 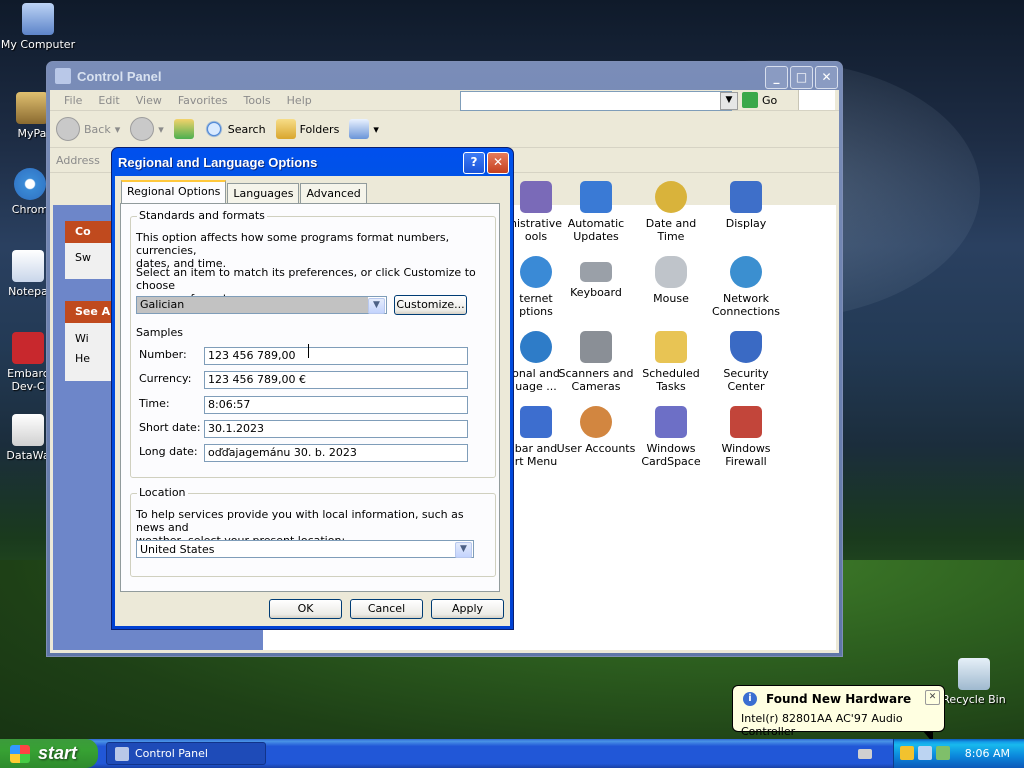 I want to click on cp-item-keyboard: Keyboard, so click(x=596, y=277).